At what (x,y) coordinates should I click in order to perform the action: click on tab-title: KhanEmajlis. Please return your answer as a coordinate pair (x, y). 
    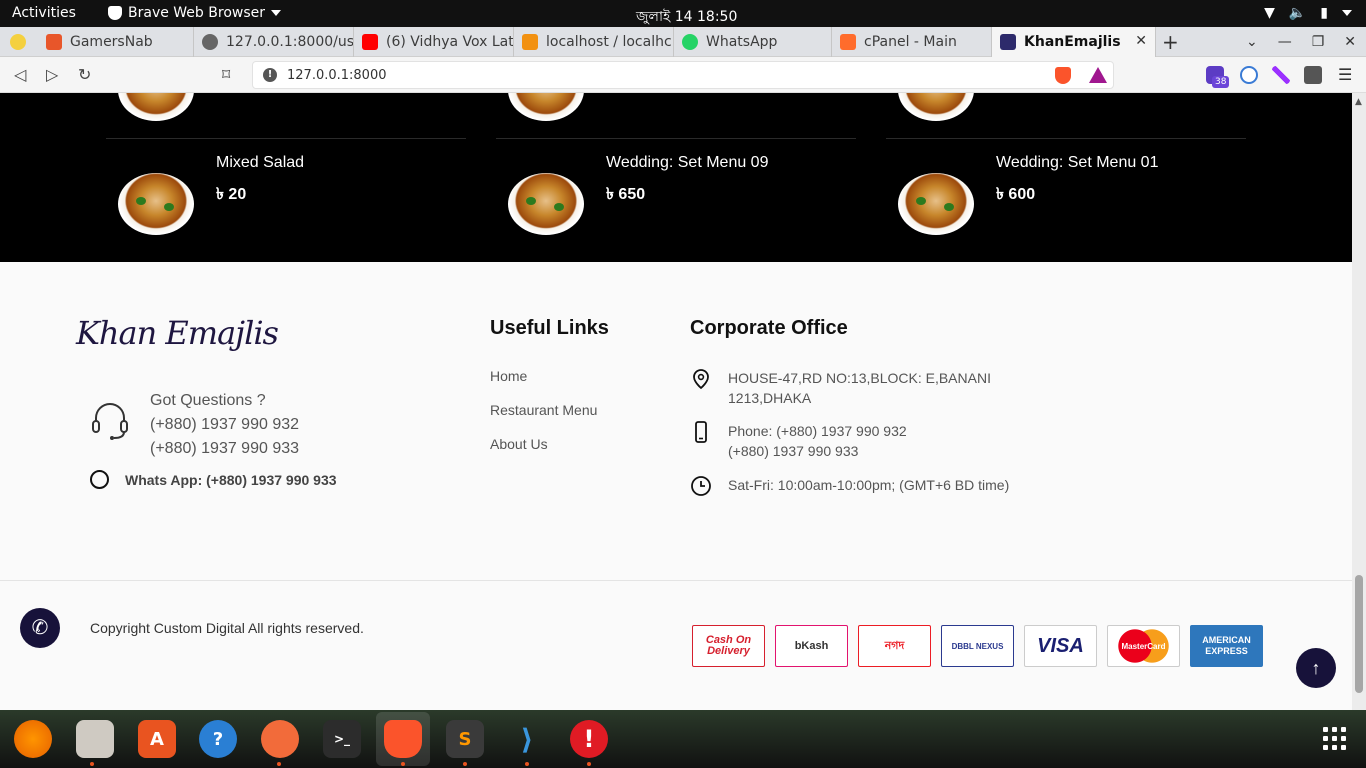
    Looking at the image, I should click on (1072, 42).